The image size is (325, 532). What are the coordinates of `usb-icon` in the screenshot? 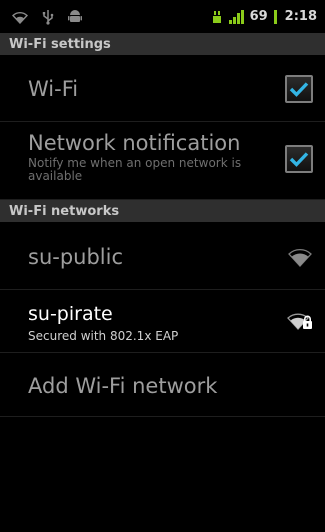 It's located at (48, 17).